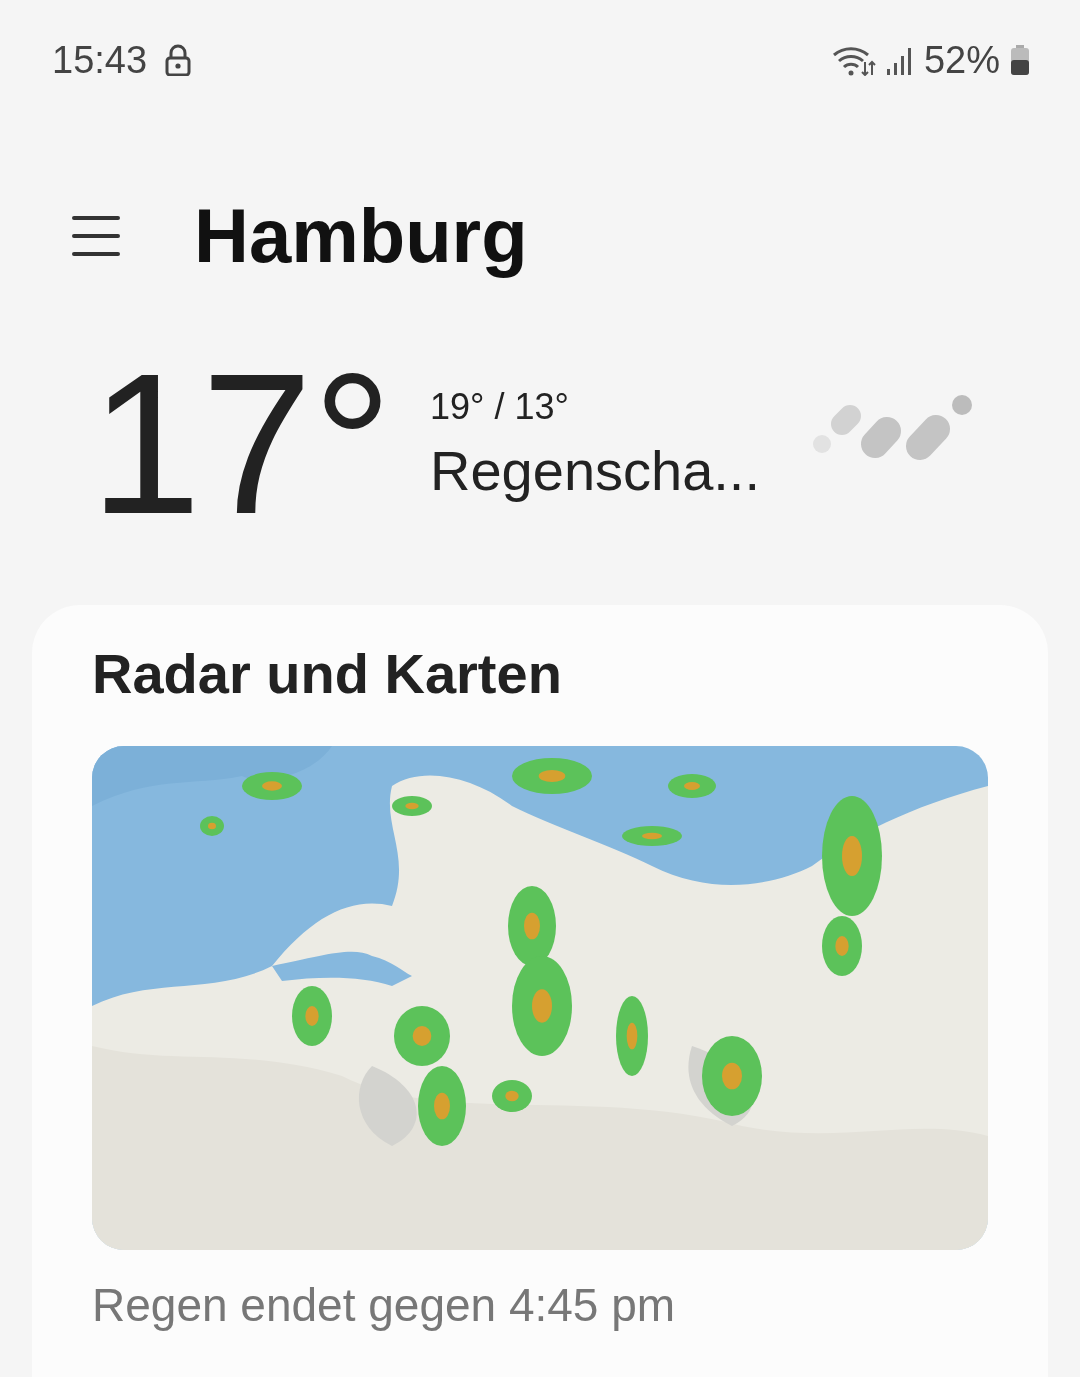 The width and height of the screenshot is (1080, 1377). Describe the element at coordinates (242, 444) in the screenshot. I see `current-temperature: 17°` at that location.